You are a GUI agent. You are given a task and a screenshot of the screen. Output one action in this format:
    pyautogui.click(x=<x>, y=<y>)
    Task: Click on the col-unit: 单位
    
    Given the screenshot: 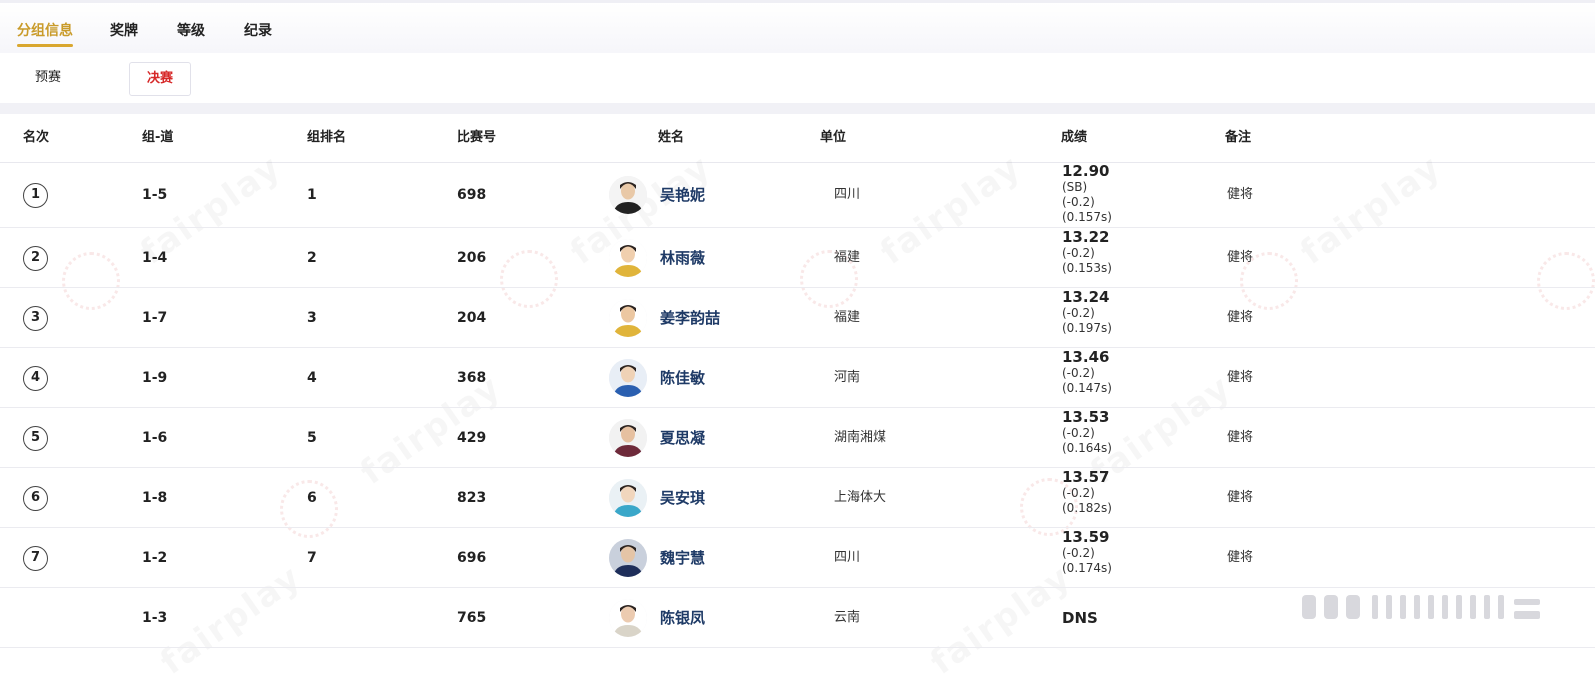 What is the action you would take?
    pyautogui.click(x=833, y=137)
    